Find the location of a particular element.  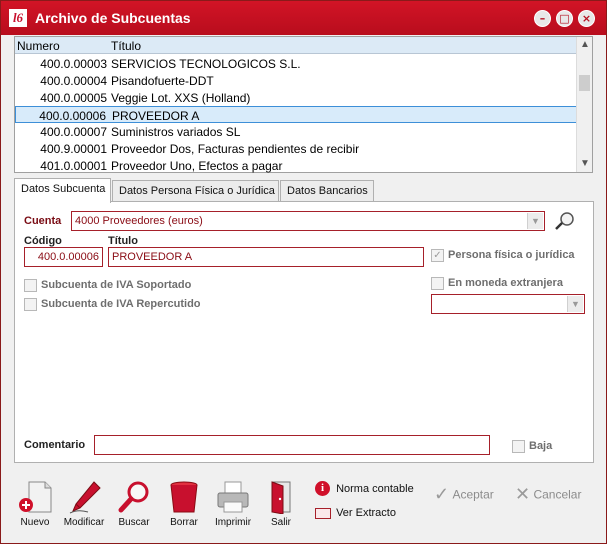

nuevo-button: Nuevo is located at coordinates (35, 504).